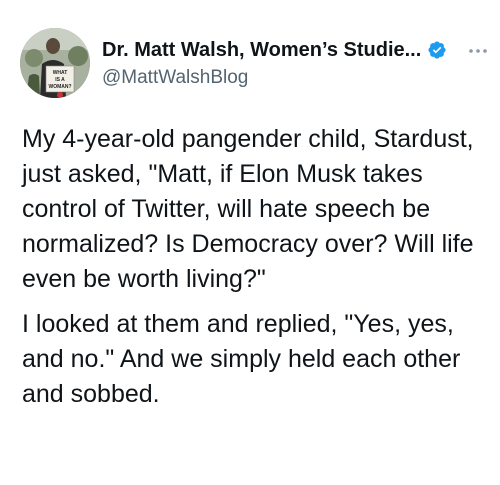 This screenshot has height=485, width=500. Describe the element at coordinates (60, 73) in the screenshot. I see `avatar-sign-line-1: WHAT` at that location.